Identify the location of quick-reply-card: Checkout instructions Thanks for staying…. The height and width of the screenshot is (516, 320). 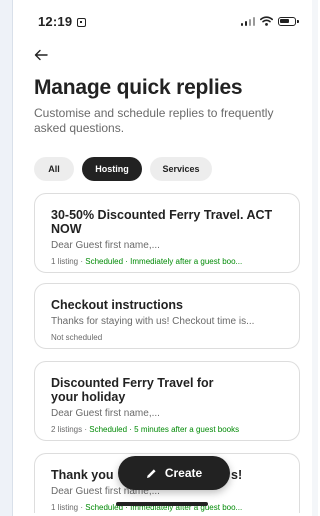
(167, 316).